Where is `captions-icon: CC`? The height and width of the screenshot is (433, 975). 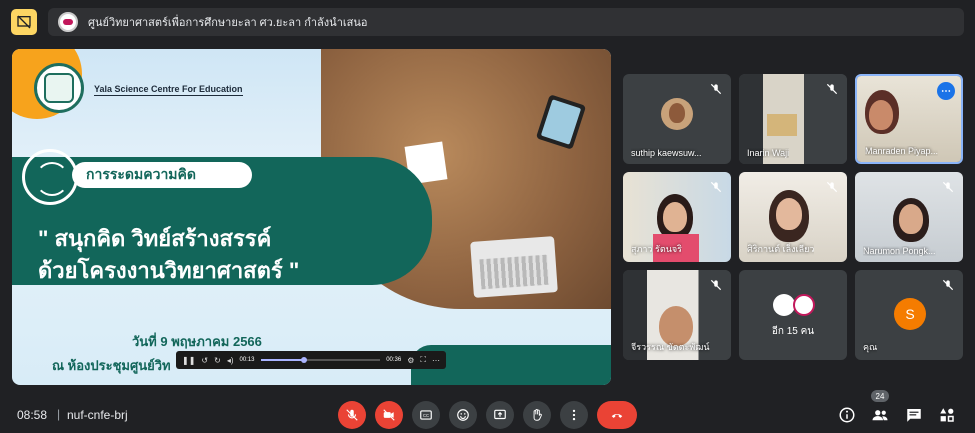
captions-icon: CC is located at coordinates (426, 415).